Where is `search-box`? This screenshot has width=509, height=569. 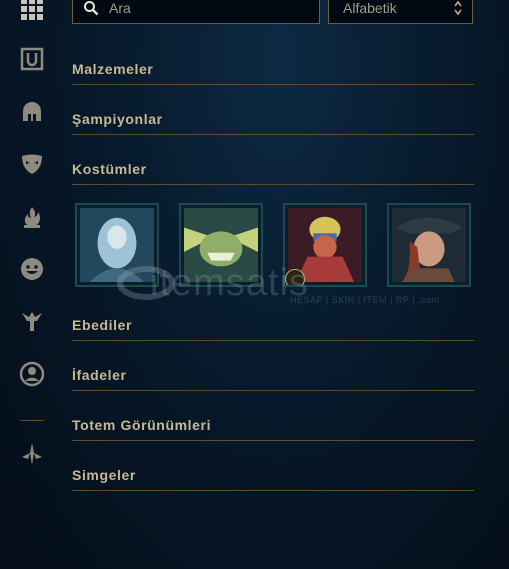
search-box is located at coordinates (196, 12).